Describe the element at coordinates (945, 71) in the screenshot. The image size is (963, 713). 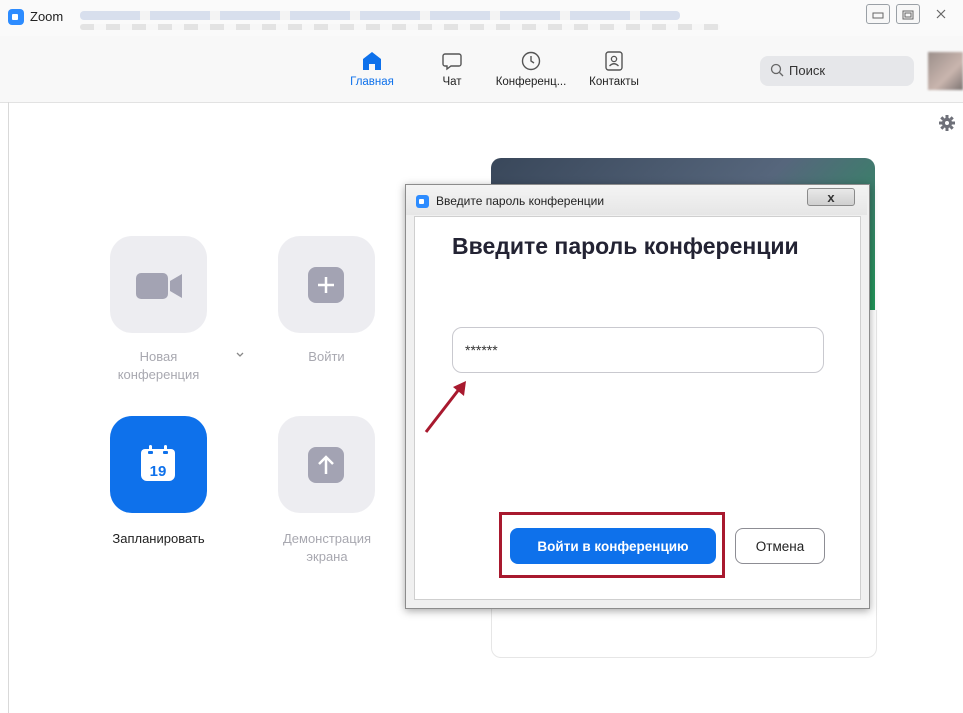
I see `avatar` at that location.